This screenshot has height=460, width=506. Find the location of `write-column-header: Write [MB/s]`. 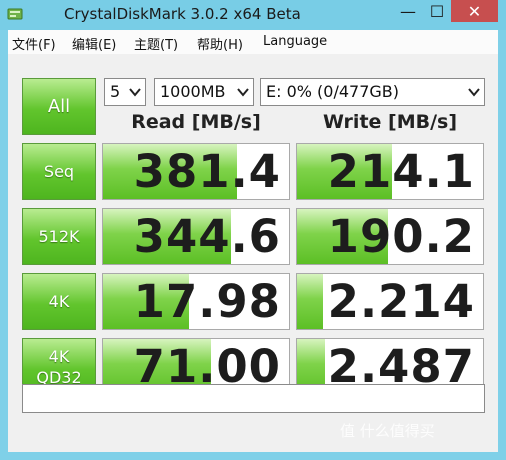

write-column-header: Write [MB/s] is located at coordinates (390, 122).